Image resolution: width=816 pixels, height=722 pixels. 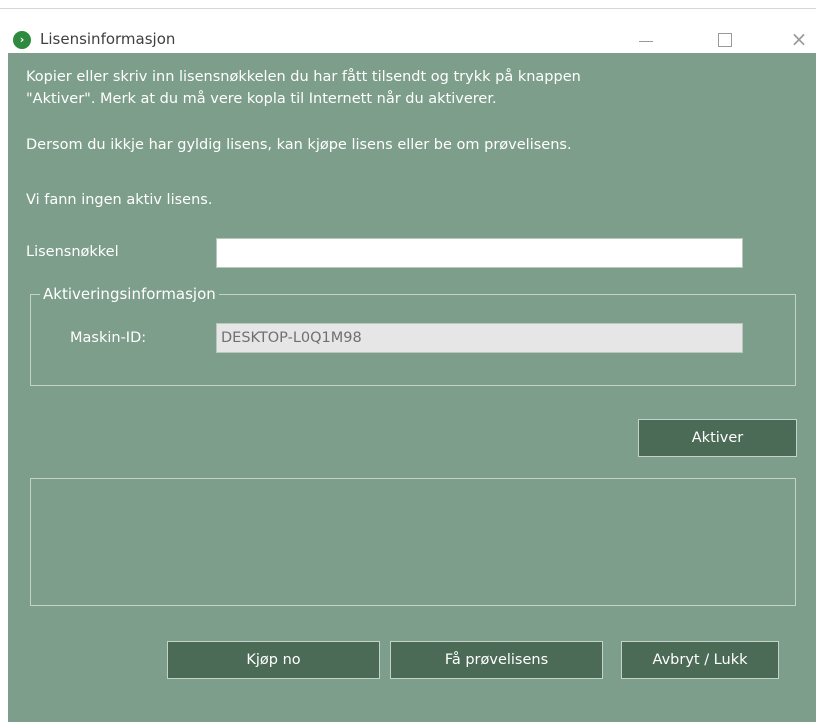 What do you see at coordinates (108, 39) in the screenshot?
I see `window-title: Lisensinformasjon` at bounding box center [108, 39].